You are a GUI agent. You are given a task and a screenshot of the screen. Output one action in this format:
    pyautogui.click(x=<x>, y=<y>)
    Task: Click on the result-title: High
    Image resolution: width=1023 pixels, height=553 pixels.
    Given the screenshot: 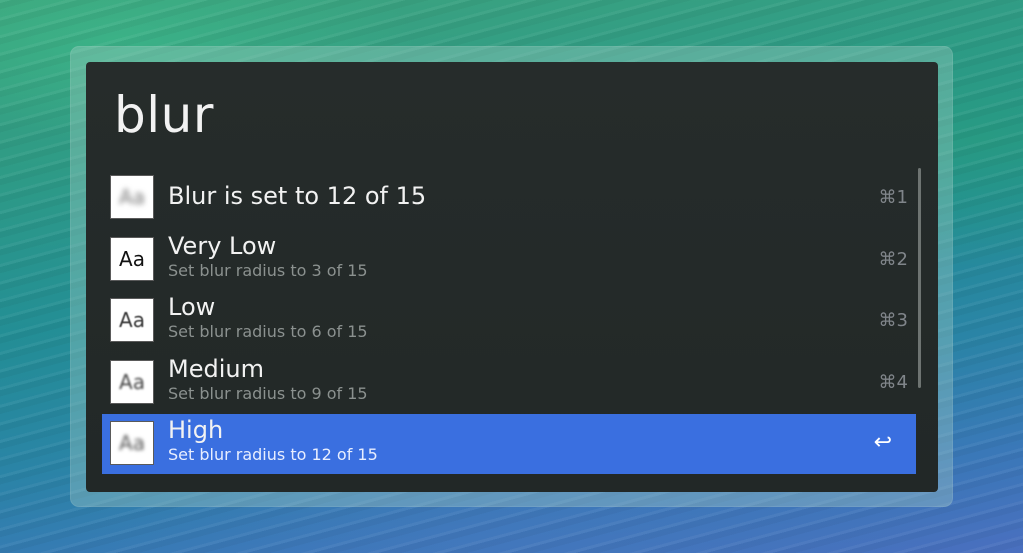 What is the action you would take?
    pyautogui.click(x=196, y=430)
    